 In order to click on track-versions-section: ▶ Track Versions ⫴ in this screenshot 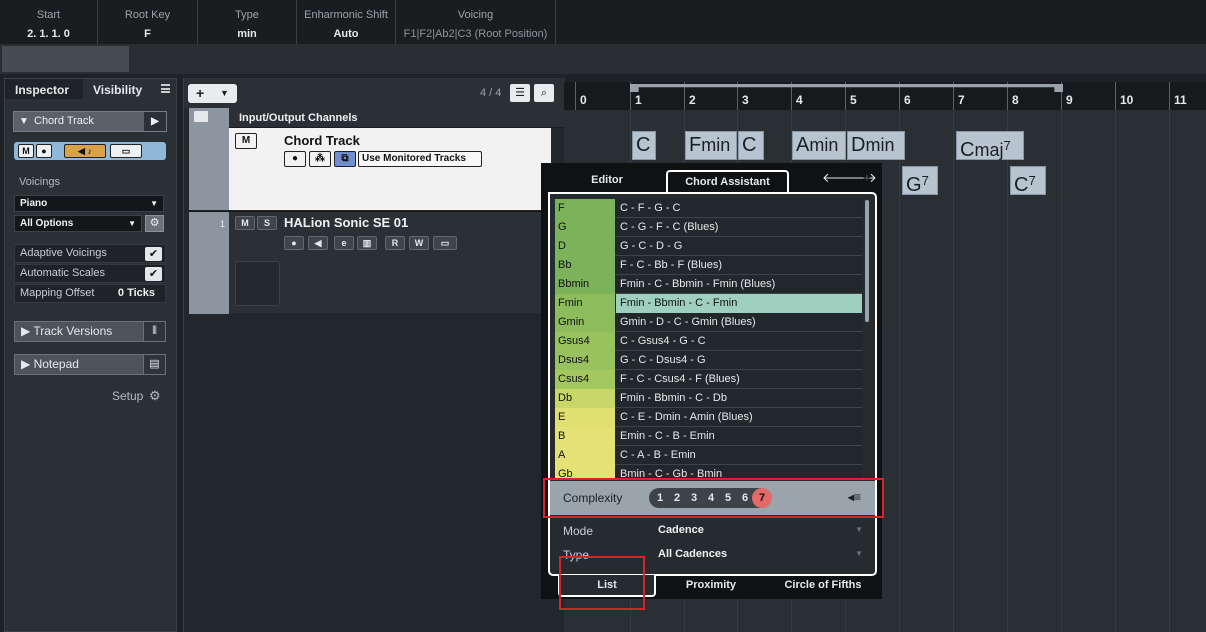, I will do `click(90, 331)`.